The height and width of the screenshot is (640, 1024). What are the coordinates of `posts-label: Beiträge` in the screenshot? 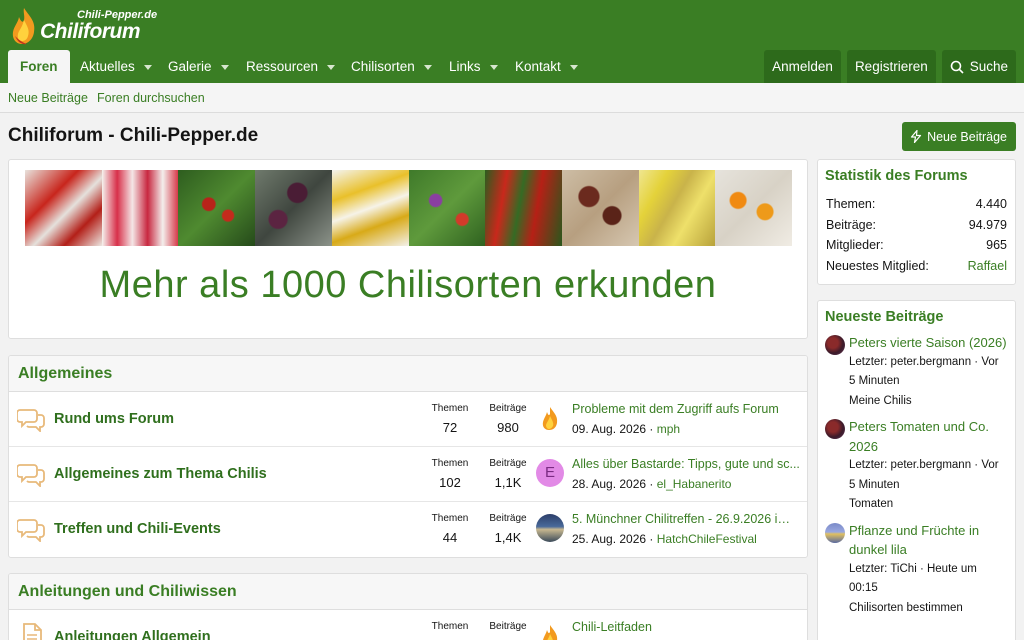 It's located at (508, 408).